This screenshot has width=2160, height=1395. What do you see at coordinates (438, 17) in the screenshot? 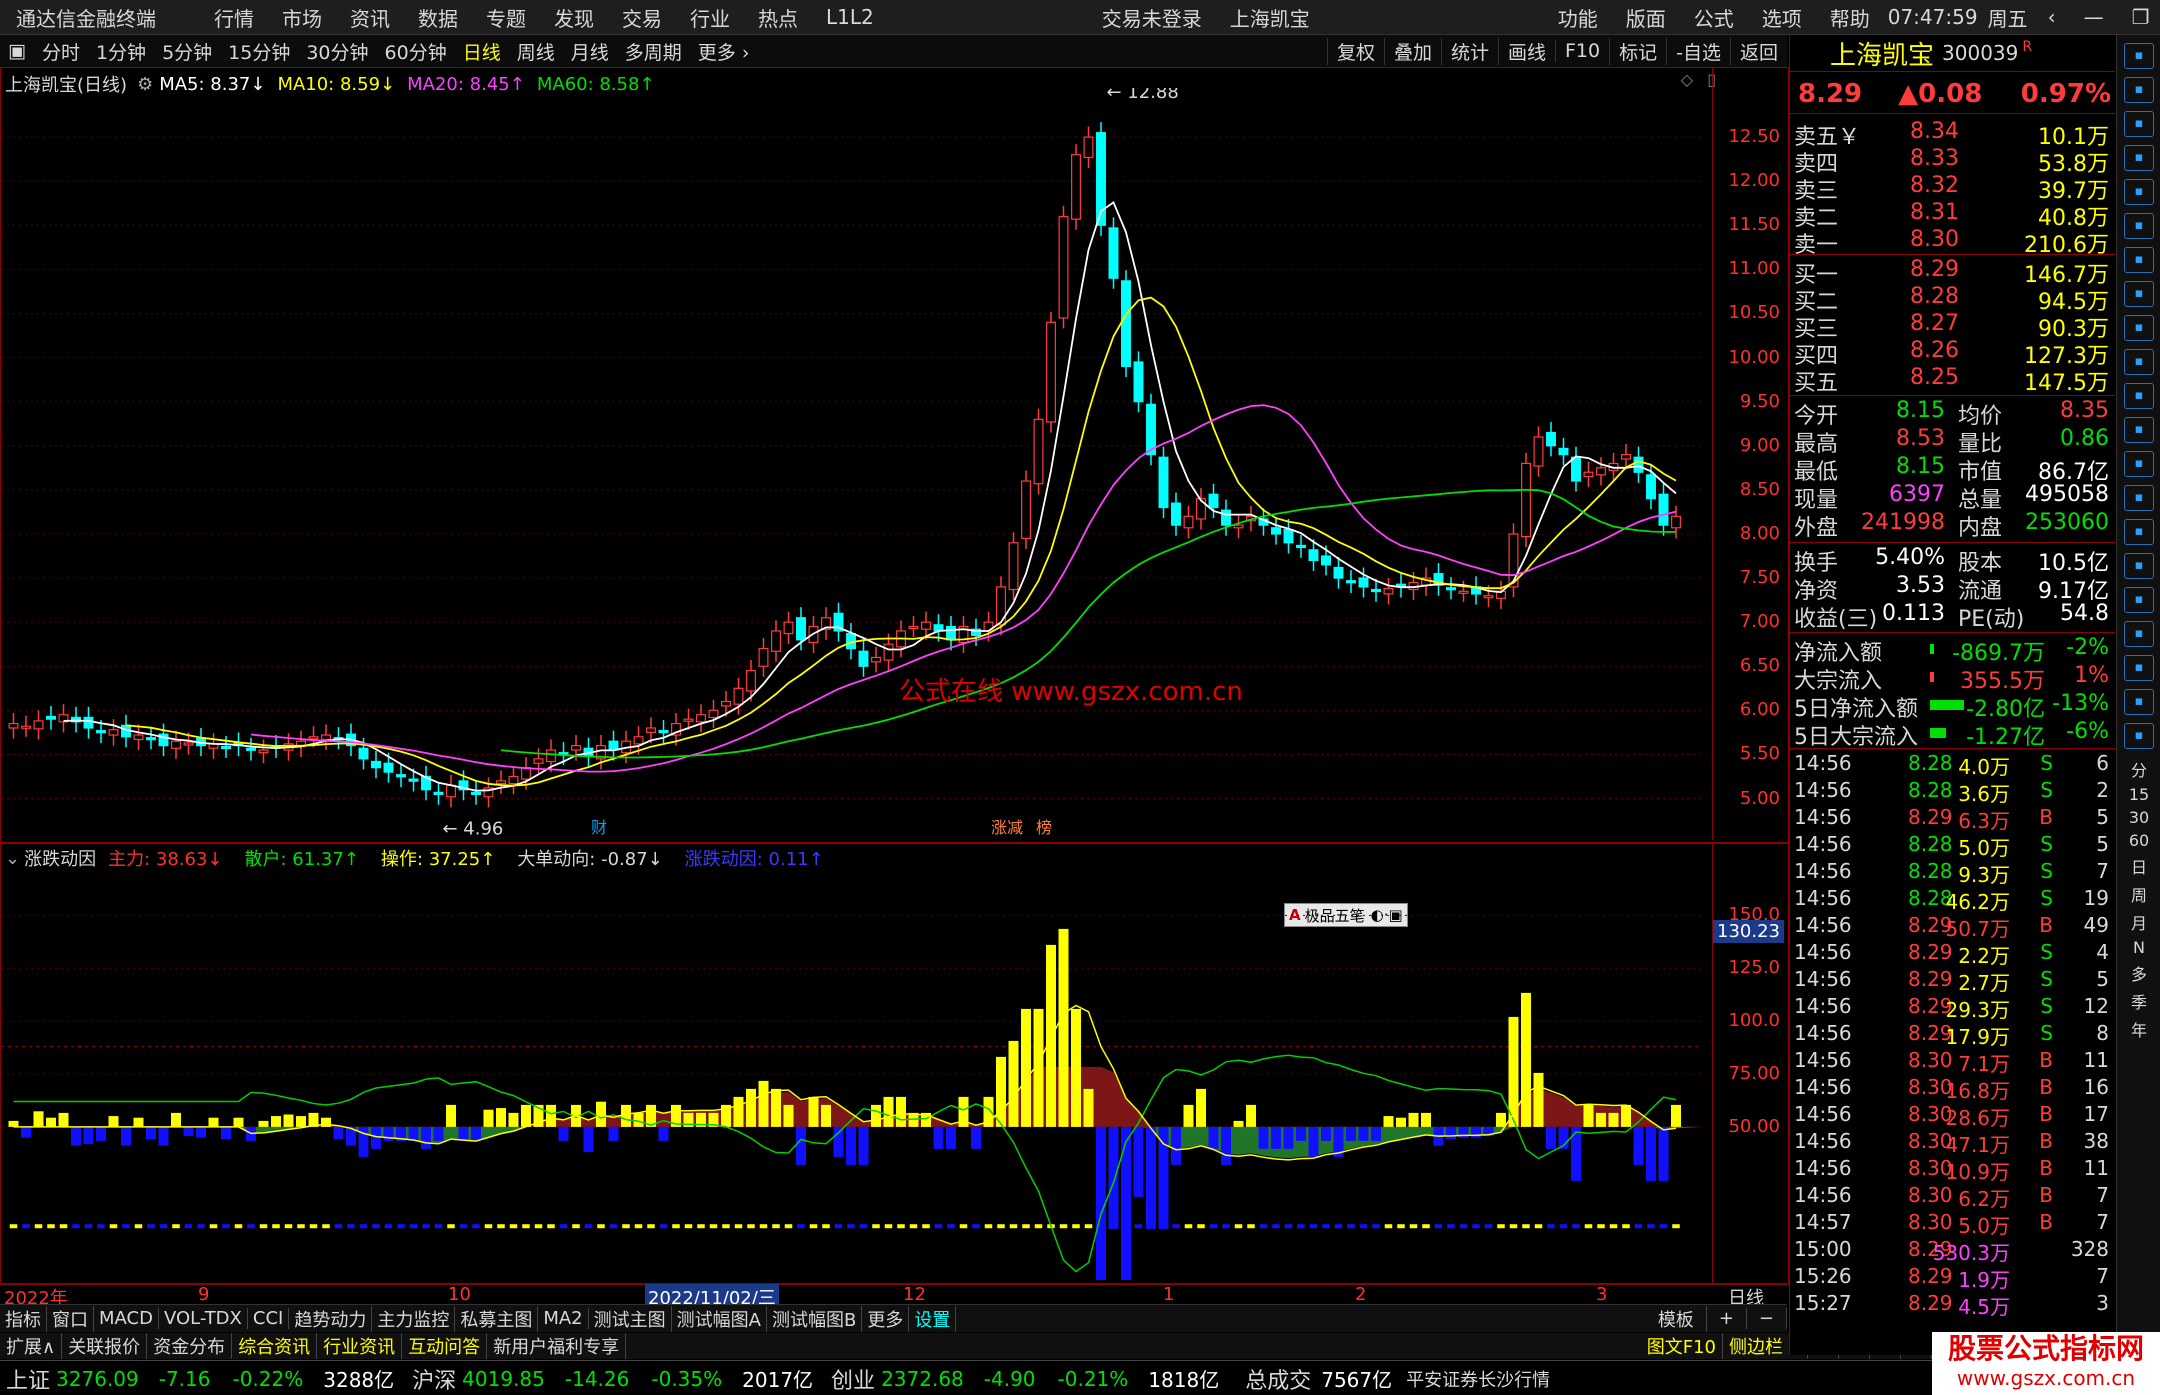
I see `menu-item-3: 数据` at bounding box center [438, 17].